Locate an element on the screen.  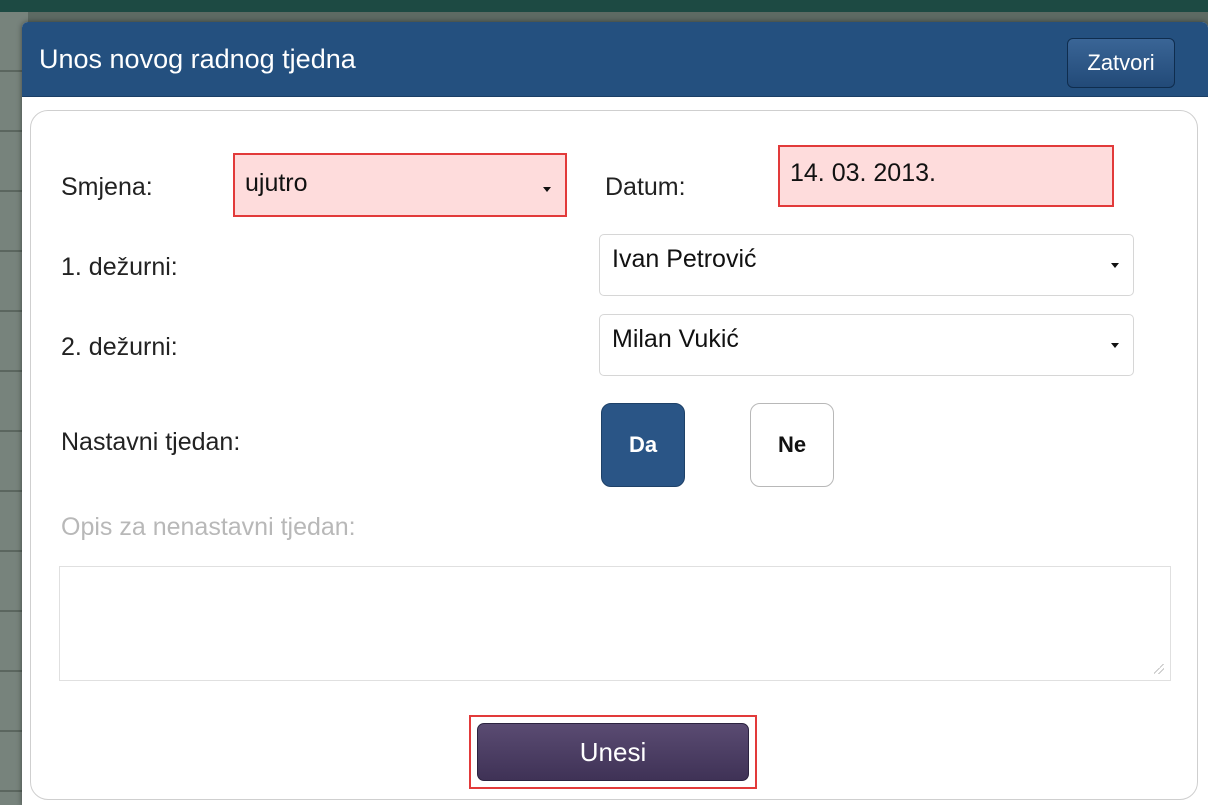
teaching-week-yes-button: Da is located at coordinates (643, 445).